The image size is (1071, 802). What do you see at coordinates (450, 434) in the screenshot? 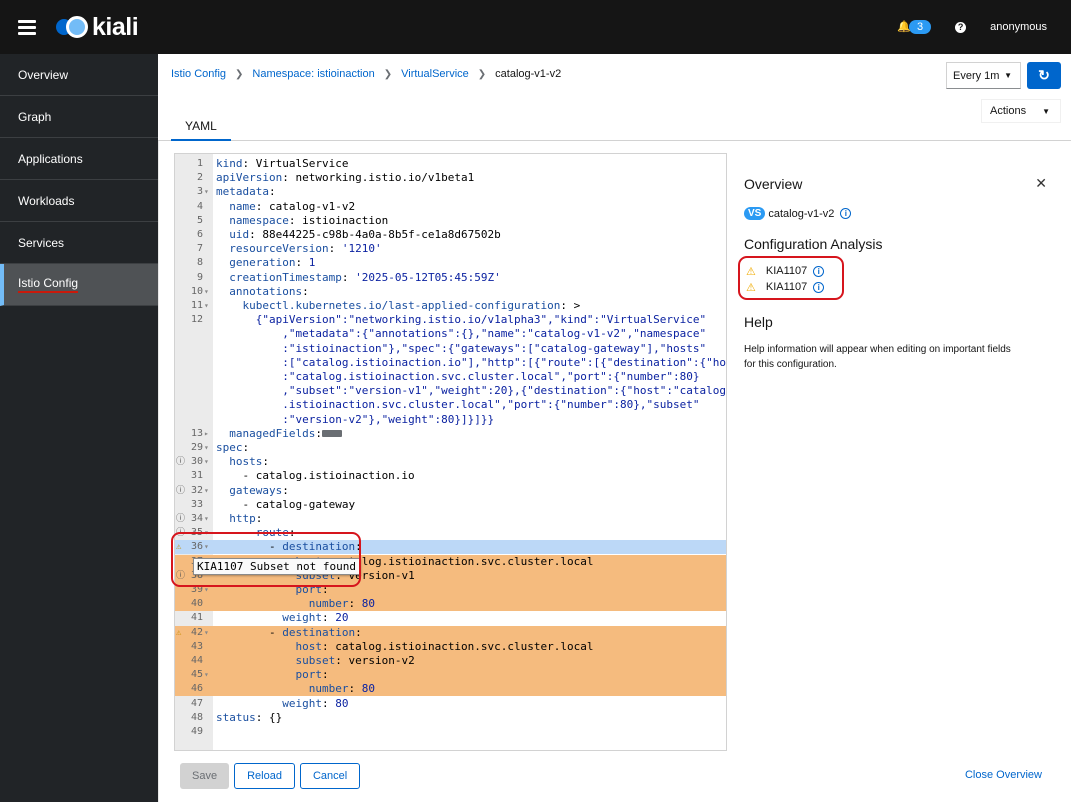
I see `code-line: 13 ▸ managedFields:` at bounding box center [450, 434].